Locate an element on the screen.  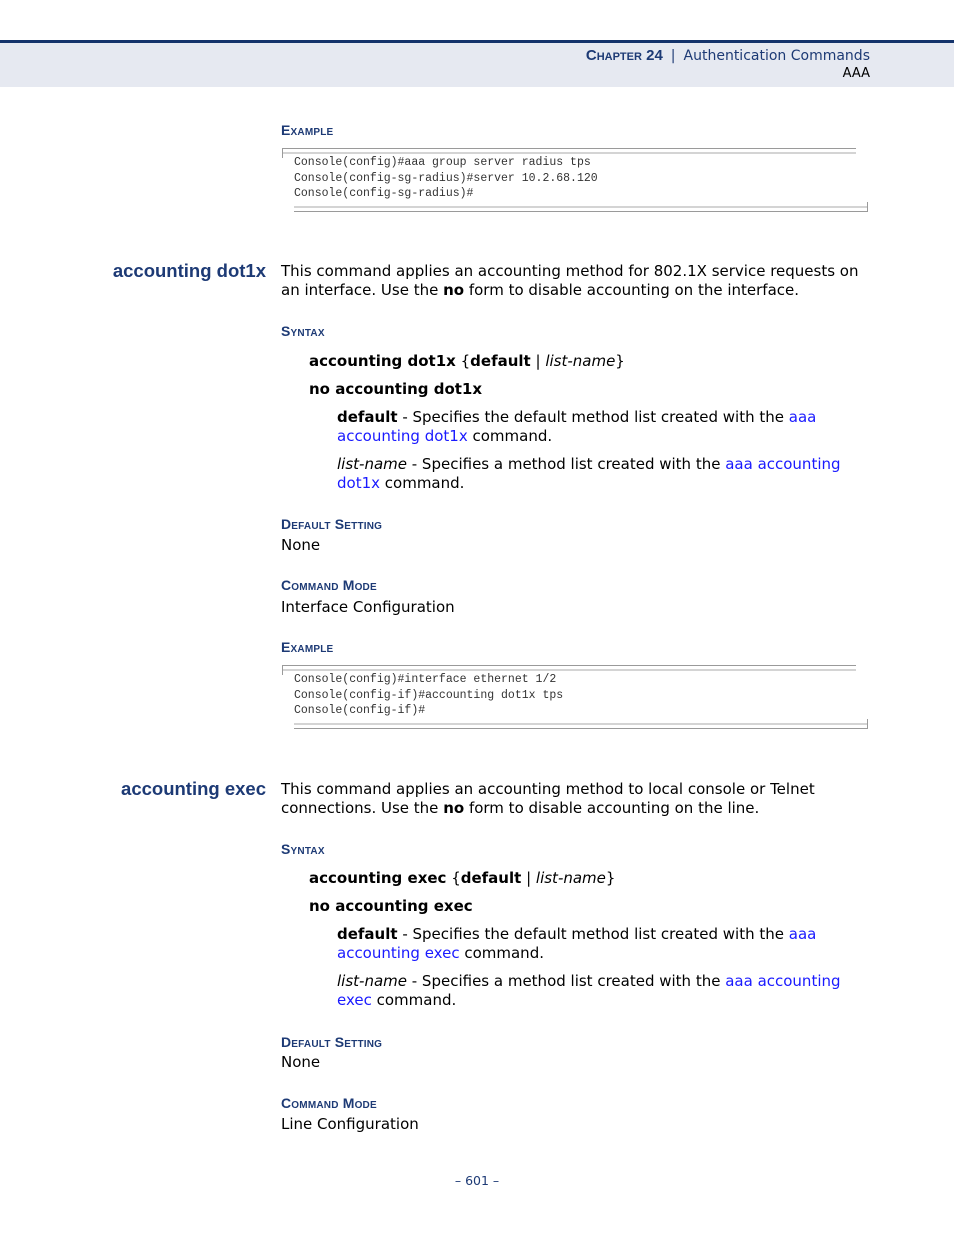
syntax-line: accounting dot1x {default | list-name} is located at coordinates (467, 361).